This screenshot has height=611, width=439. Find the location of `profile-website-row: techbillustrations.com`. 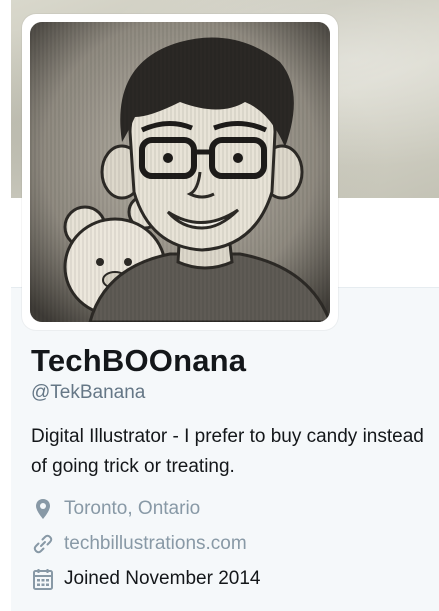

profile-website-row: techbillustrations.com is located at coordinates (139, 544).